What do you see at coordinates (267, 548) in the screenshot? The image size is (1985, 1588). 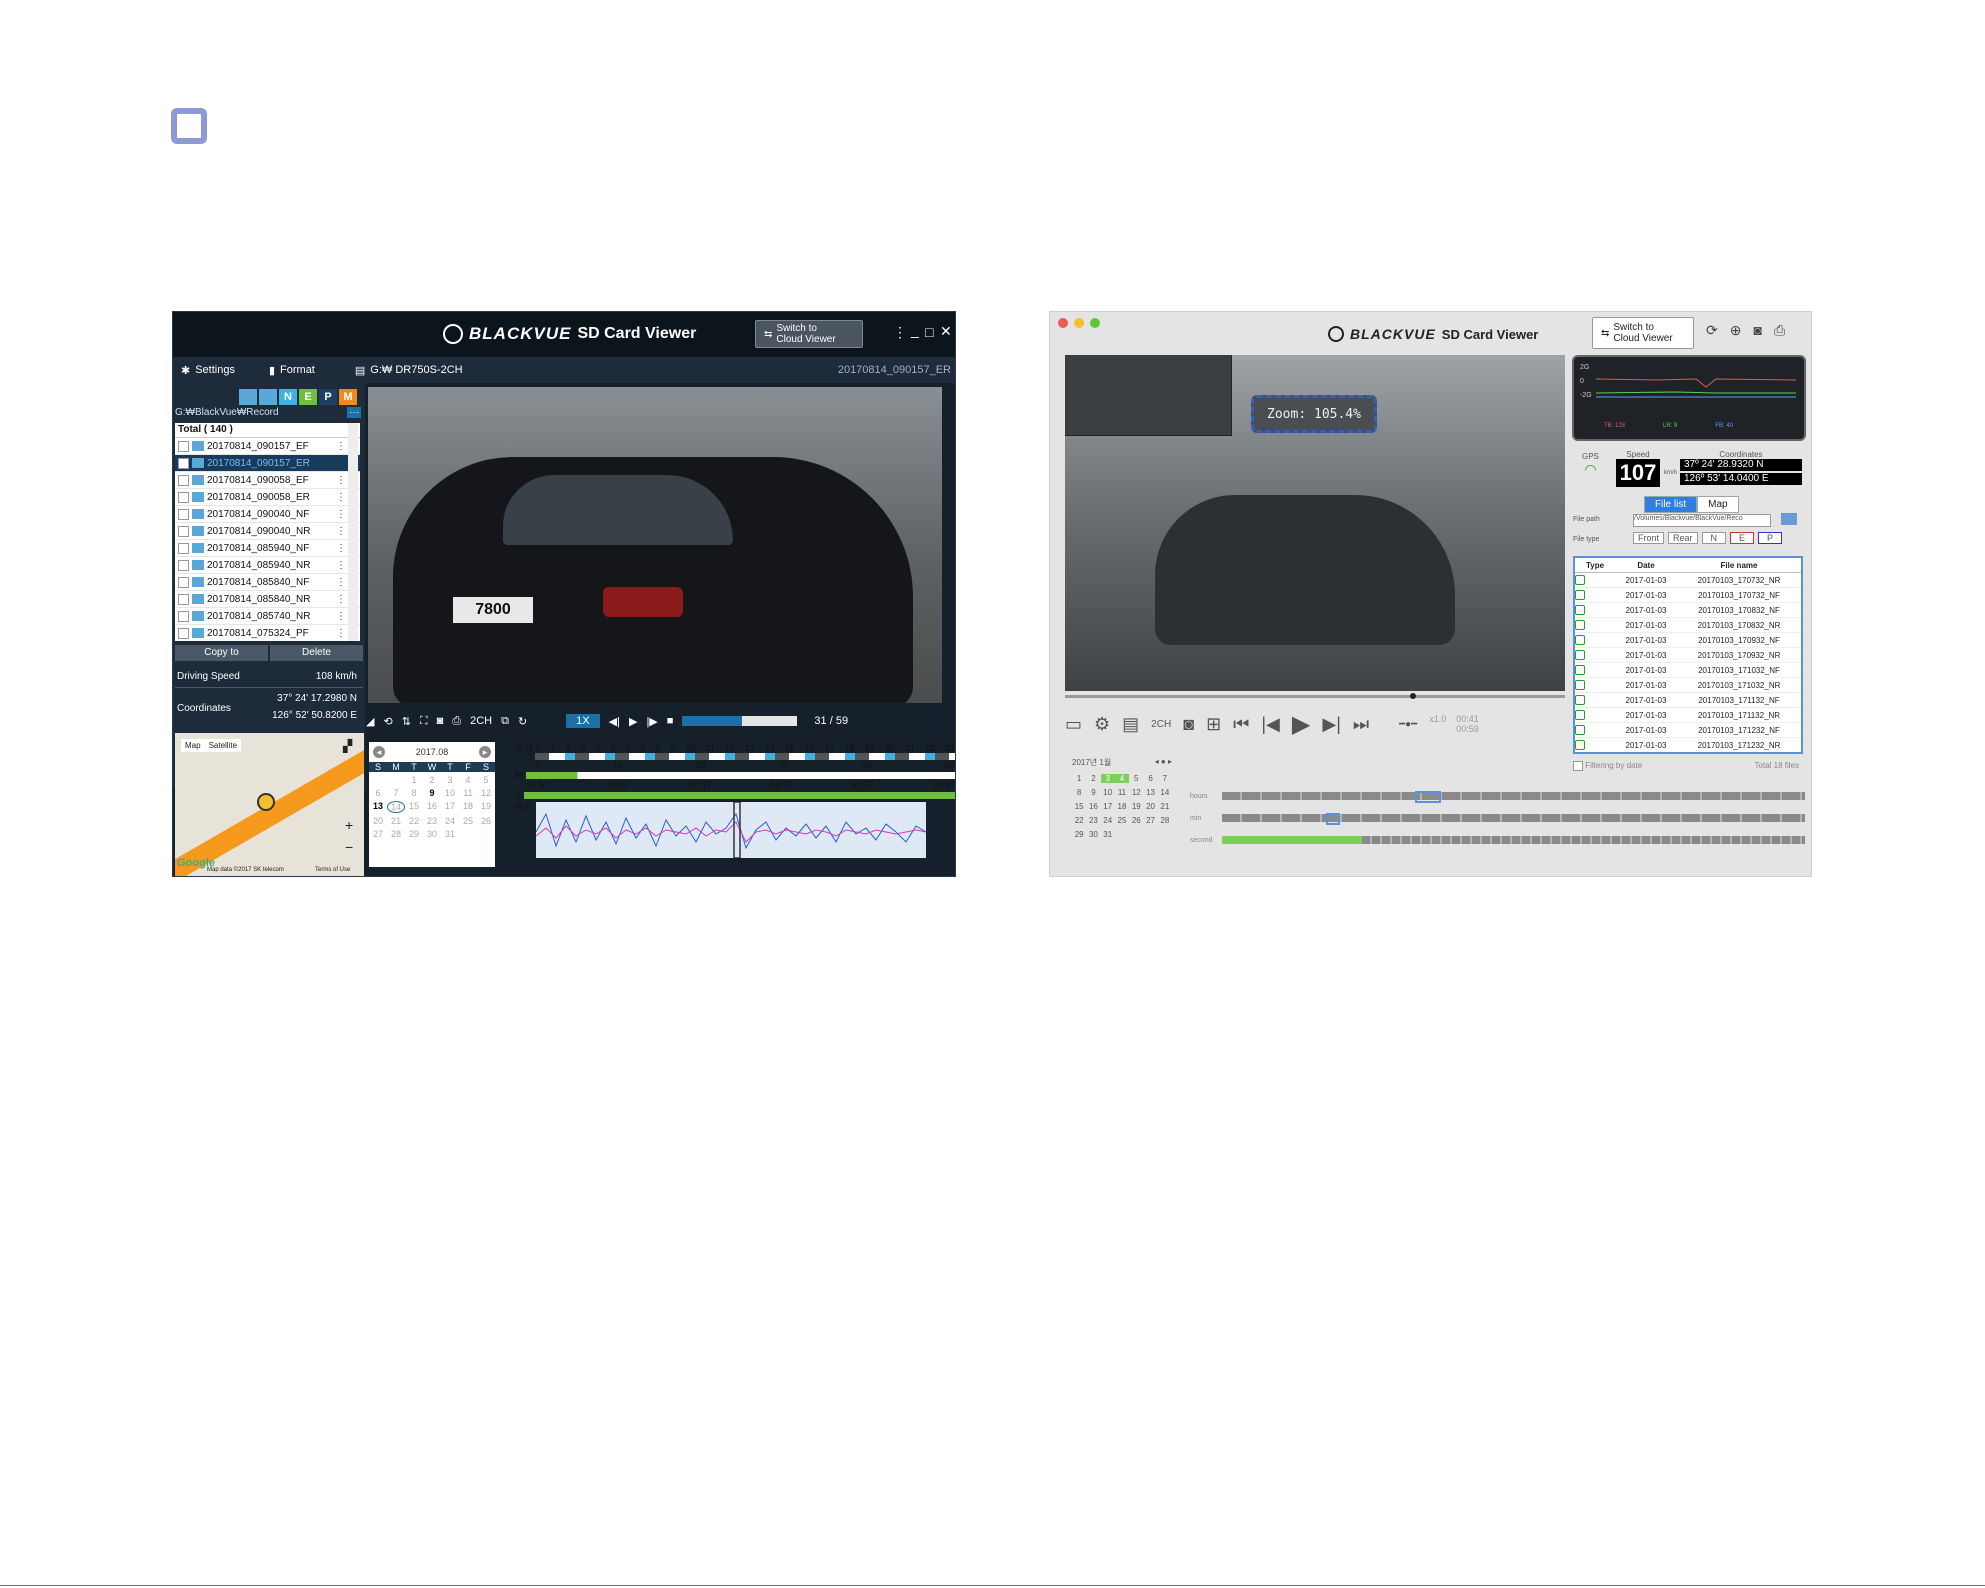 I see `file-row: 20170814_085940_NF ⋮` at bounding box center [267, 548].